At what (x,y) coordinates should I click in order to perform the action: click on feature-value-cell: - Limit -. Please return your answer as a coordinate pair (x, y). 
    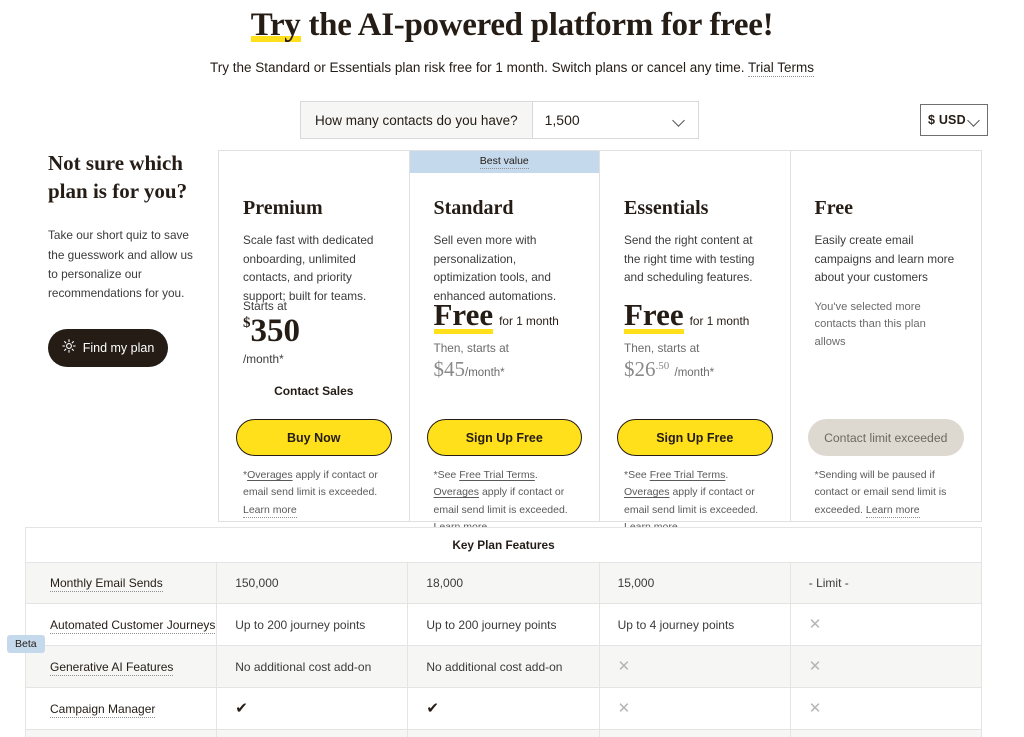
    Looking at the image, I should click on (886, 583).